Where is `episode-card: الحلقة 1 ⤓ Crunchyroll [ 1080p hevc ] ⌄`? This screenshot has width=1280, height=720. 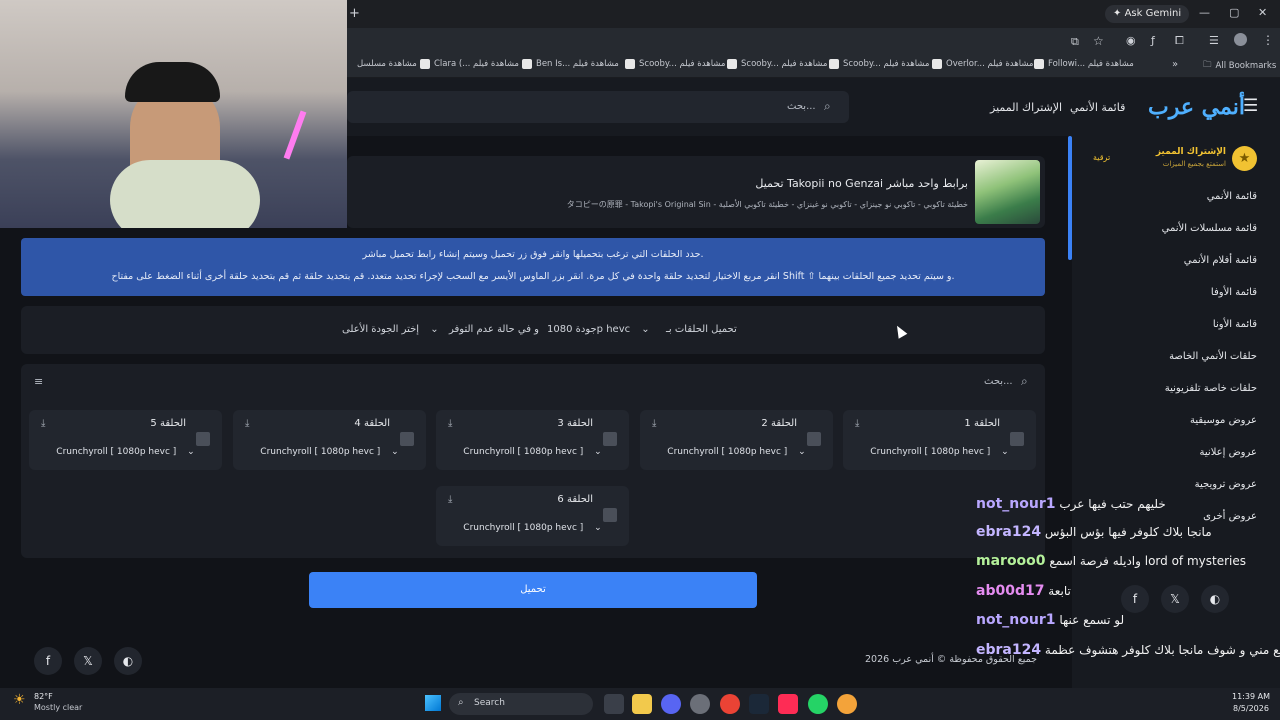
episode-card: الحلقة 1 ⤓ Crunchyroll [ 1080p hevc ] ⌄ is located at coordinates (939, 440).